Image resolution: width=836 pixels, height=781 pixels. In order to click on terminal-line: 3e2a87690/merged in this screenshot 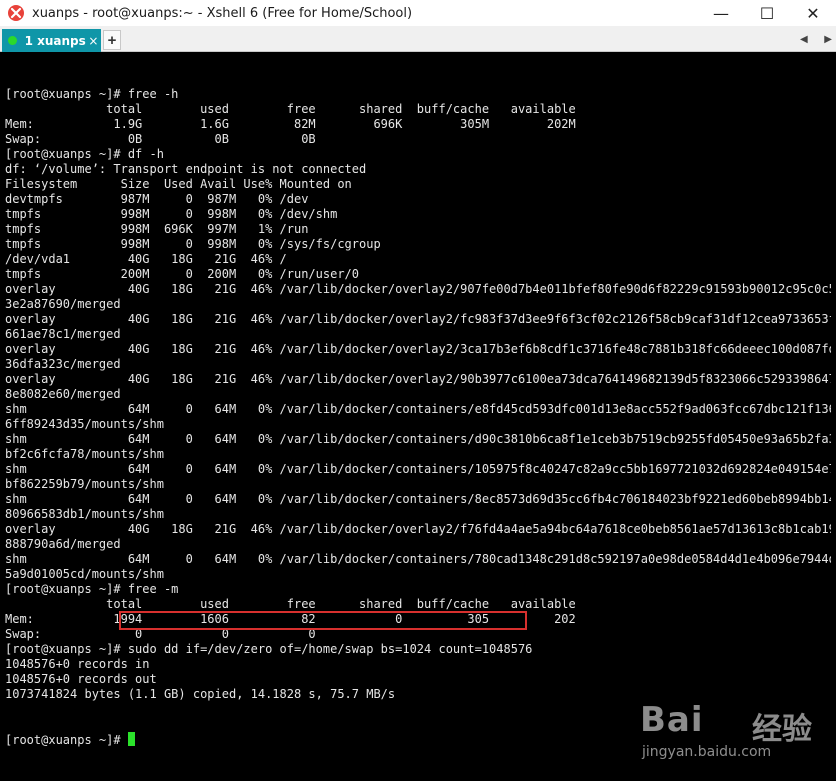, I will do `click(63, 304)`.